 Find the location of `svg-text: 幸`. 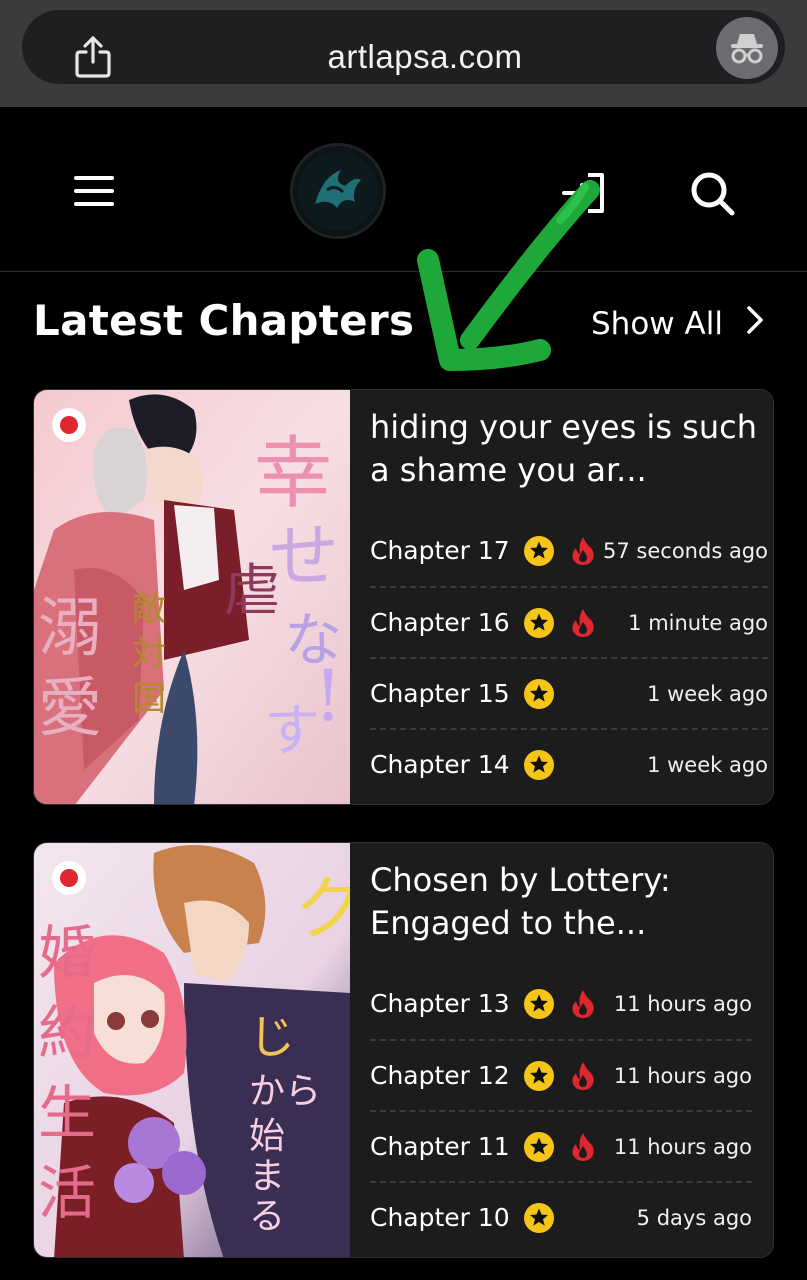

svg-text: 幸 is located at coordinates (293, 474).